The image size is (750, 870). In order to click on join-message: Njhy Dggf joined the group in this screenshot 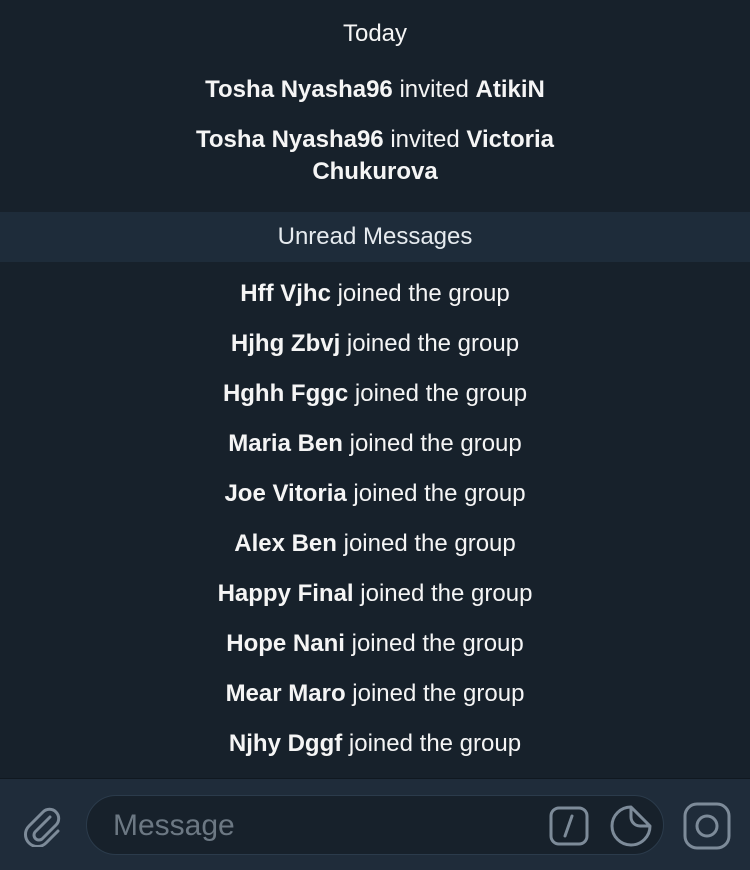, I will do `click(375, 753)`.